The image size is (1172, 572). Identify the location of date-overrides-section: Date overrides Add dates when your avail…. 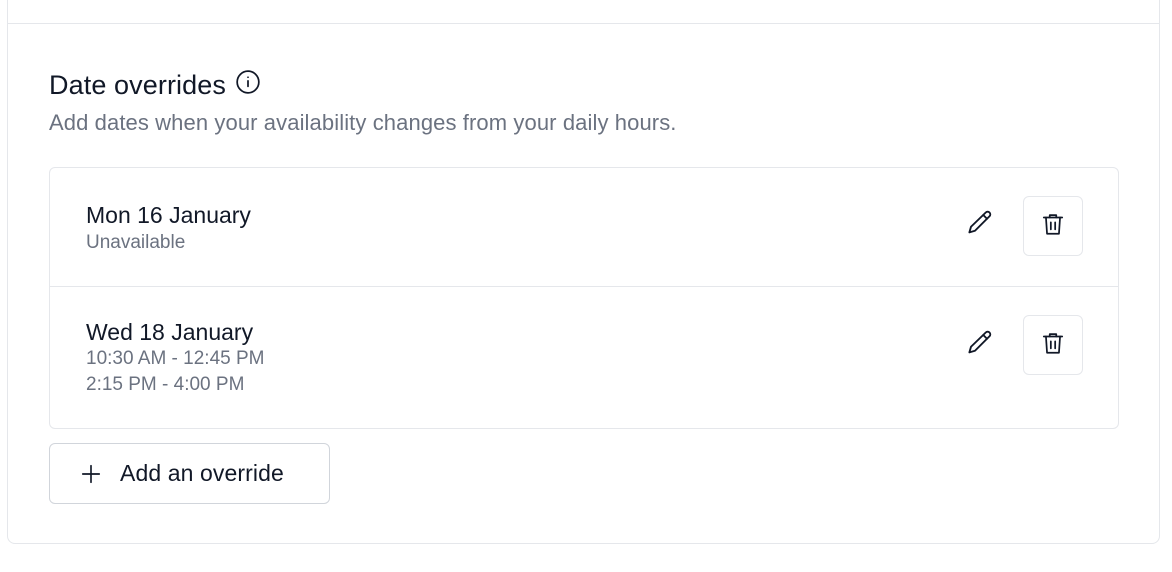
(584, 102).